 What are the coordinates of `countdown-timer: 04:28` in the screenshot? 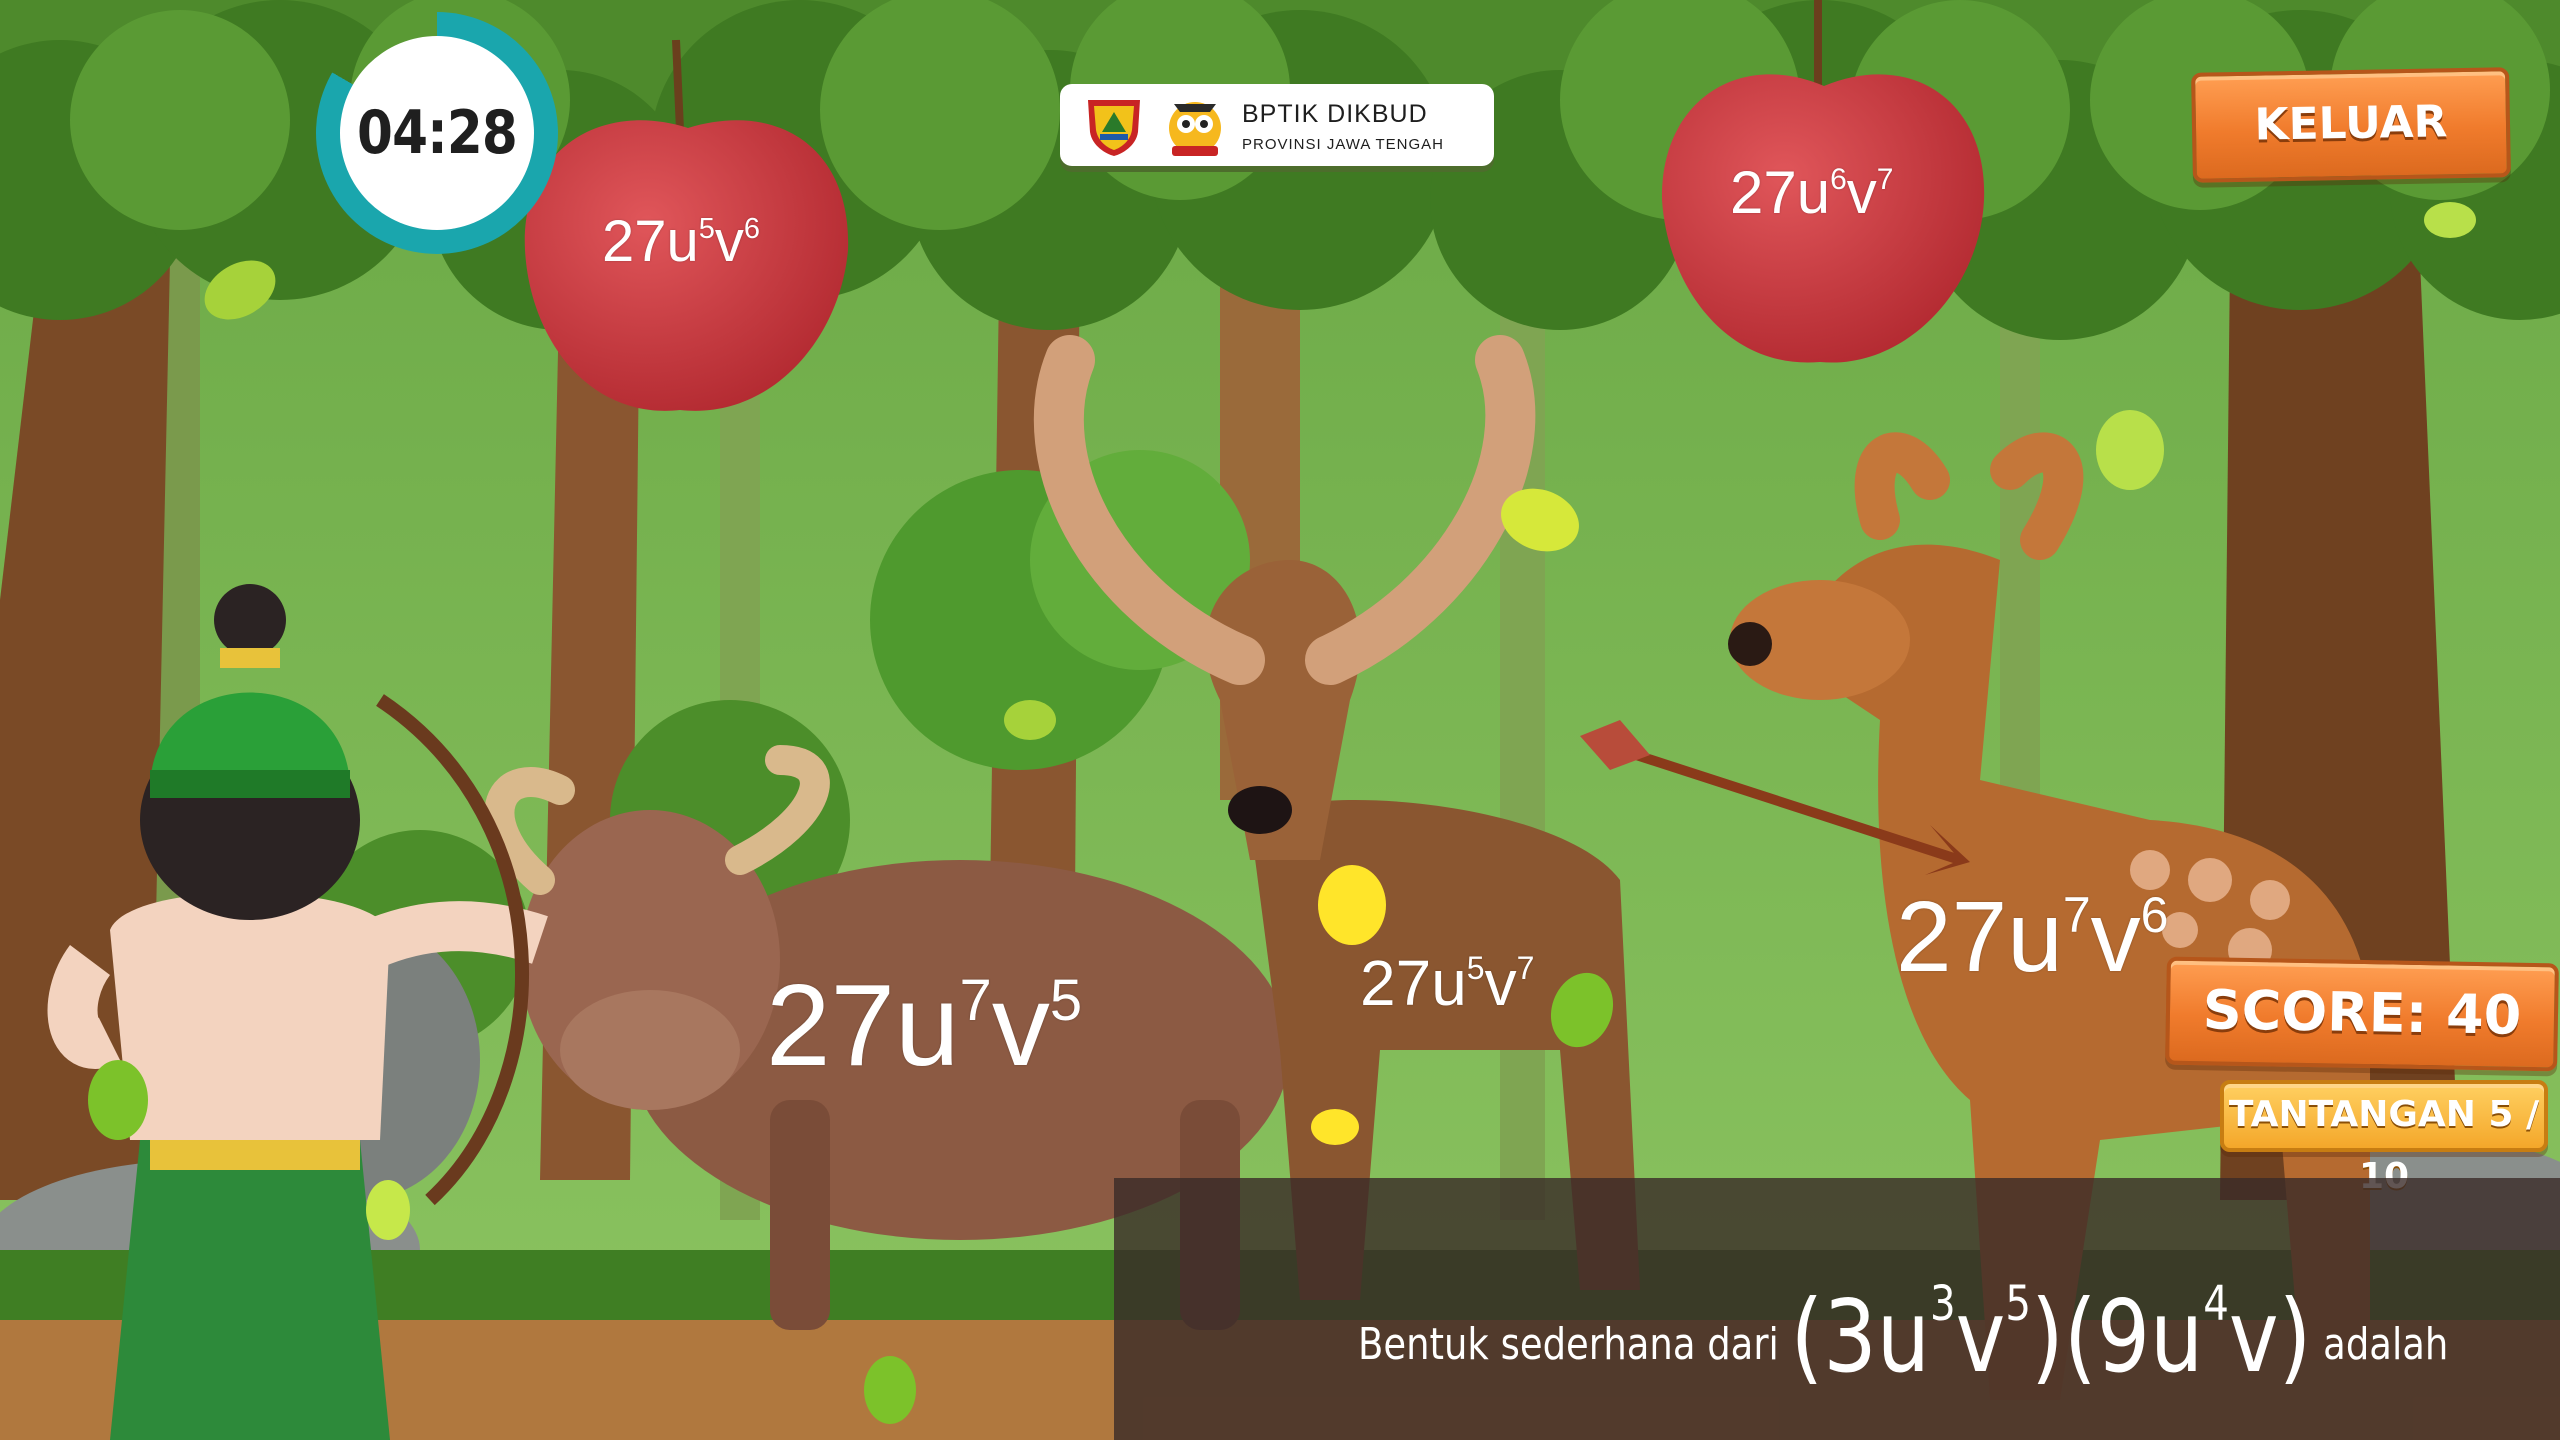 It's located at (437, 133).